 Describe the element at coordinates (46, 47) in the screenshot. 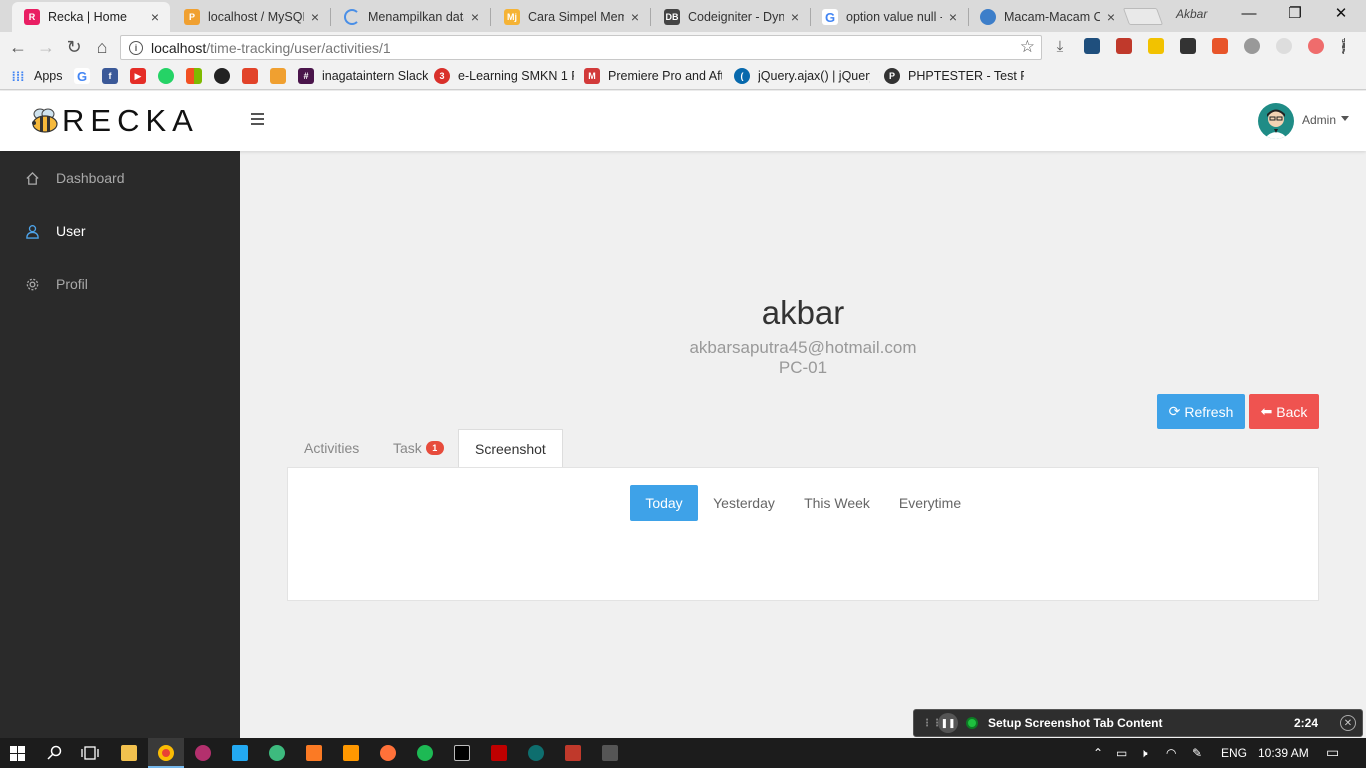

I see `forward-arrow-icon: →` at that location.